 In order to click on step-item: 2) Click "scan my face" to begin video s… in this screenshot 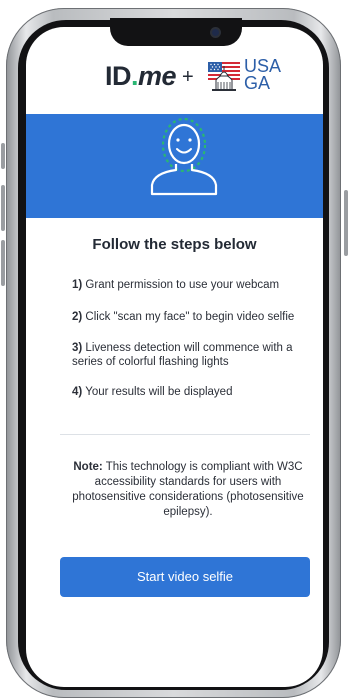, I will do `click(183, 317)`.